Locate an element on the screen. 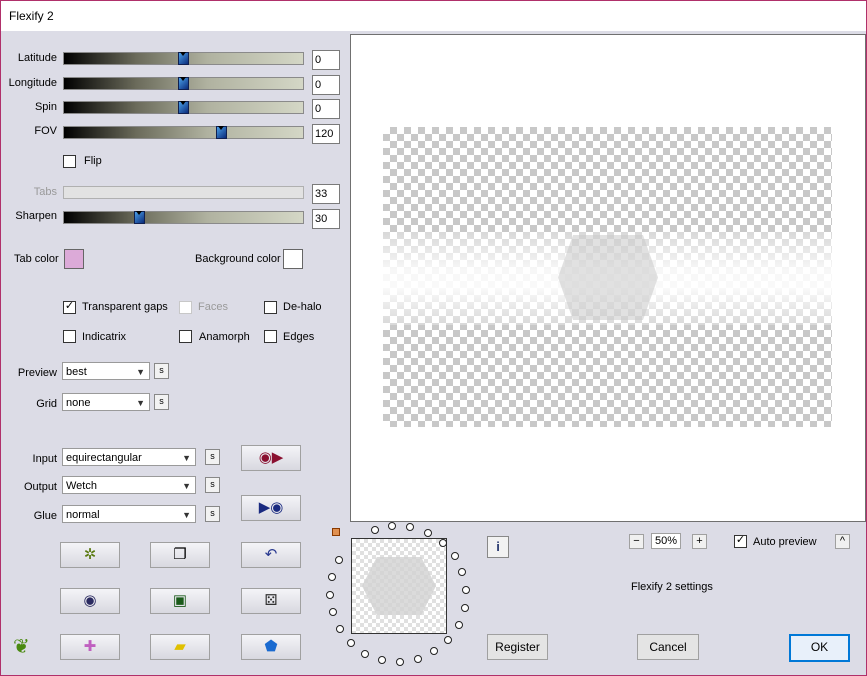  spin-slider is located at coordinates (183, 107).